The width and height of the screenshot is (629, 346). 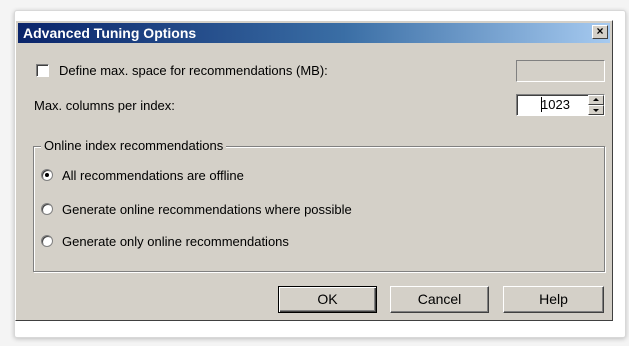 I want to click on spin-up-button, so click(x=596, y=100).